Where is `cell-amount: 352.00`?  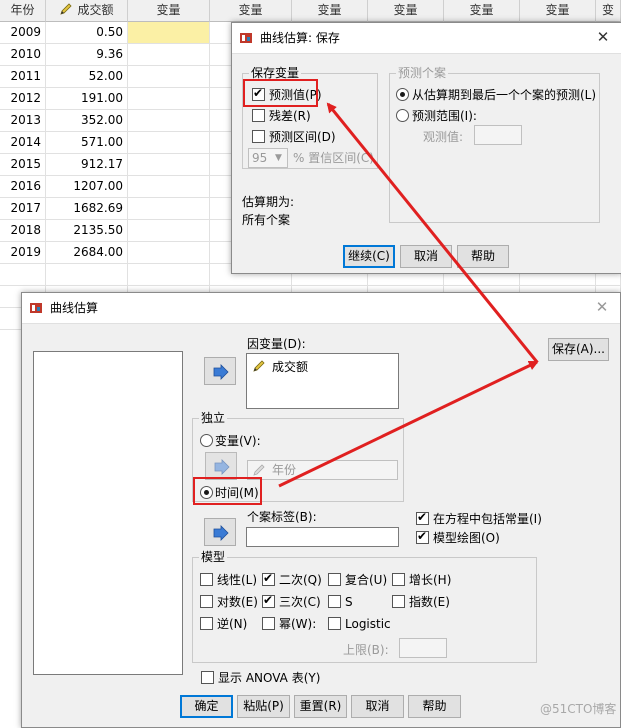 cell-amount: 352.00 is located at coordinates (87, 121).